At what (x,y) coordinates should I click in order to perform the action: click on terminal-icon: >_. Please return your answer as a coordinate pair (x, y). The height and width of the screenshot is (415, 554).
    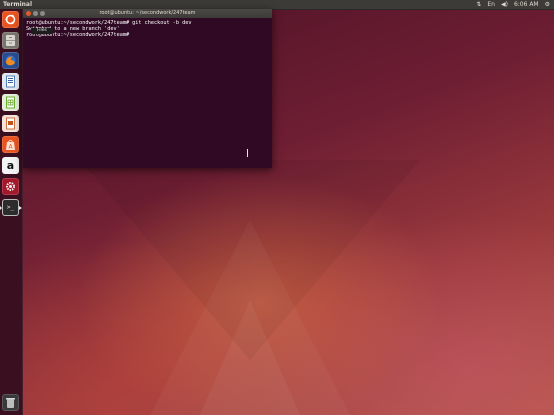
    Looking at the image, I should click on (10, 207).